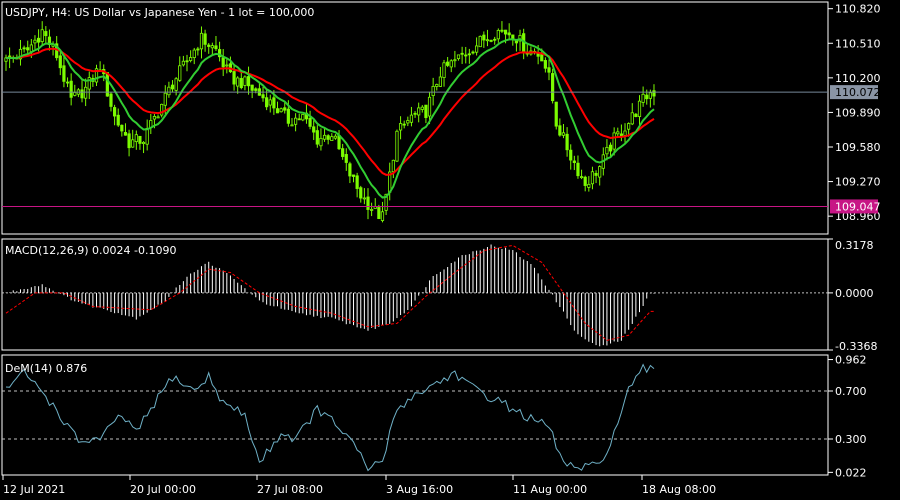  Describe the element at coordinates (851, 360) in the screenshot. I see `demarker-tick-label: 0.962` at that location.